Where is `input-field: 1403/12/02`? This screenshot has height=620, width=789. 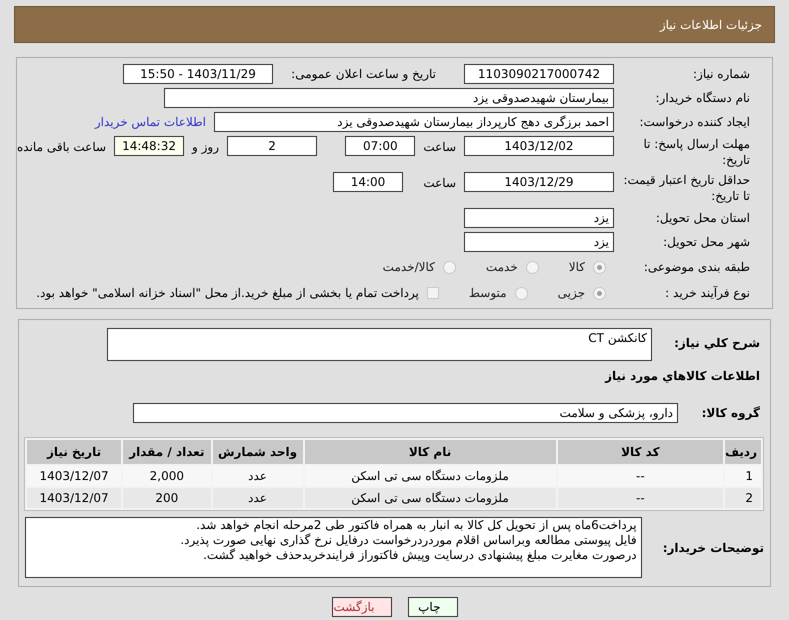 input-field: 1403/12/02 is located at coordinates (539, 146).